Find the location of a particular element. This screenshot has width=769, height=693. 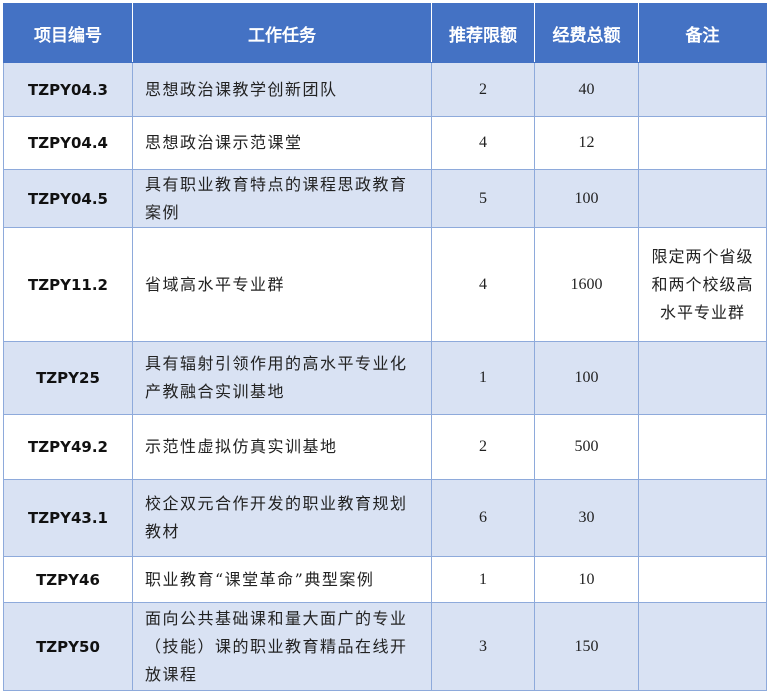

project-code-cell: TZPY04.4 is located at coordinates (68, 143).